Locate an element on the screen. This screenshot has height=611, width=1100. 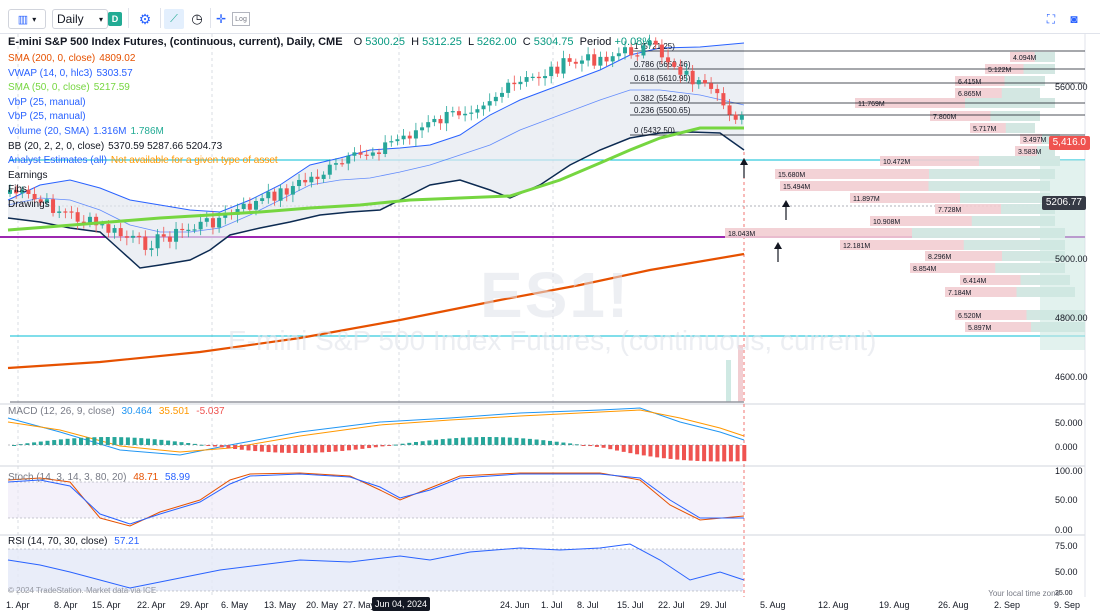
legend-label: VbP (25, manual) is located at coordinates (47, 102).